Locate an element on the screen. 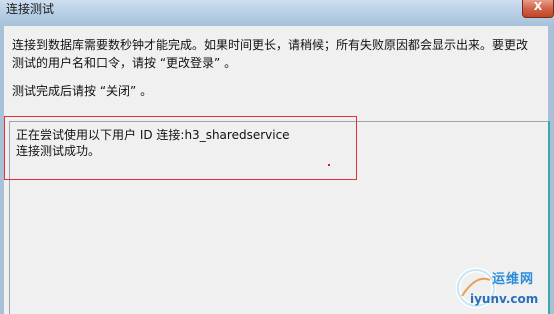 This screenshot has height=314, width=554. title-bar: 连接测试 X is located at coordinates (277, 13).